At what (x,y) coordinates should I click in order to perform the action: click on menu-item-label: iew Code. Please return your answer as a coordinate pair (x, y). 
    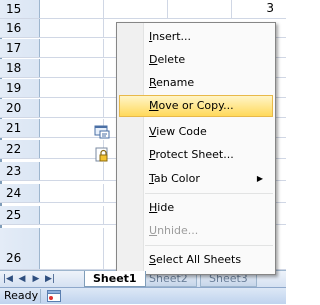
    Looking at the image, I should click on (181, 131).